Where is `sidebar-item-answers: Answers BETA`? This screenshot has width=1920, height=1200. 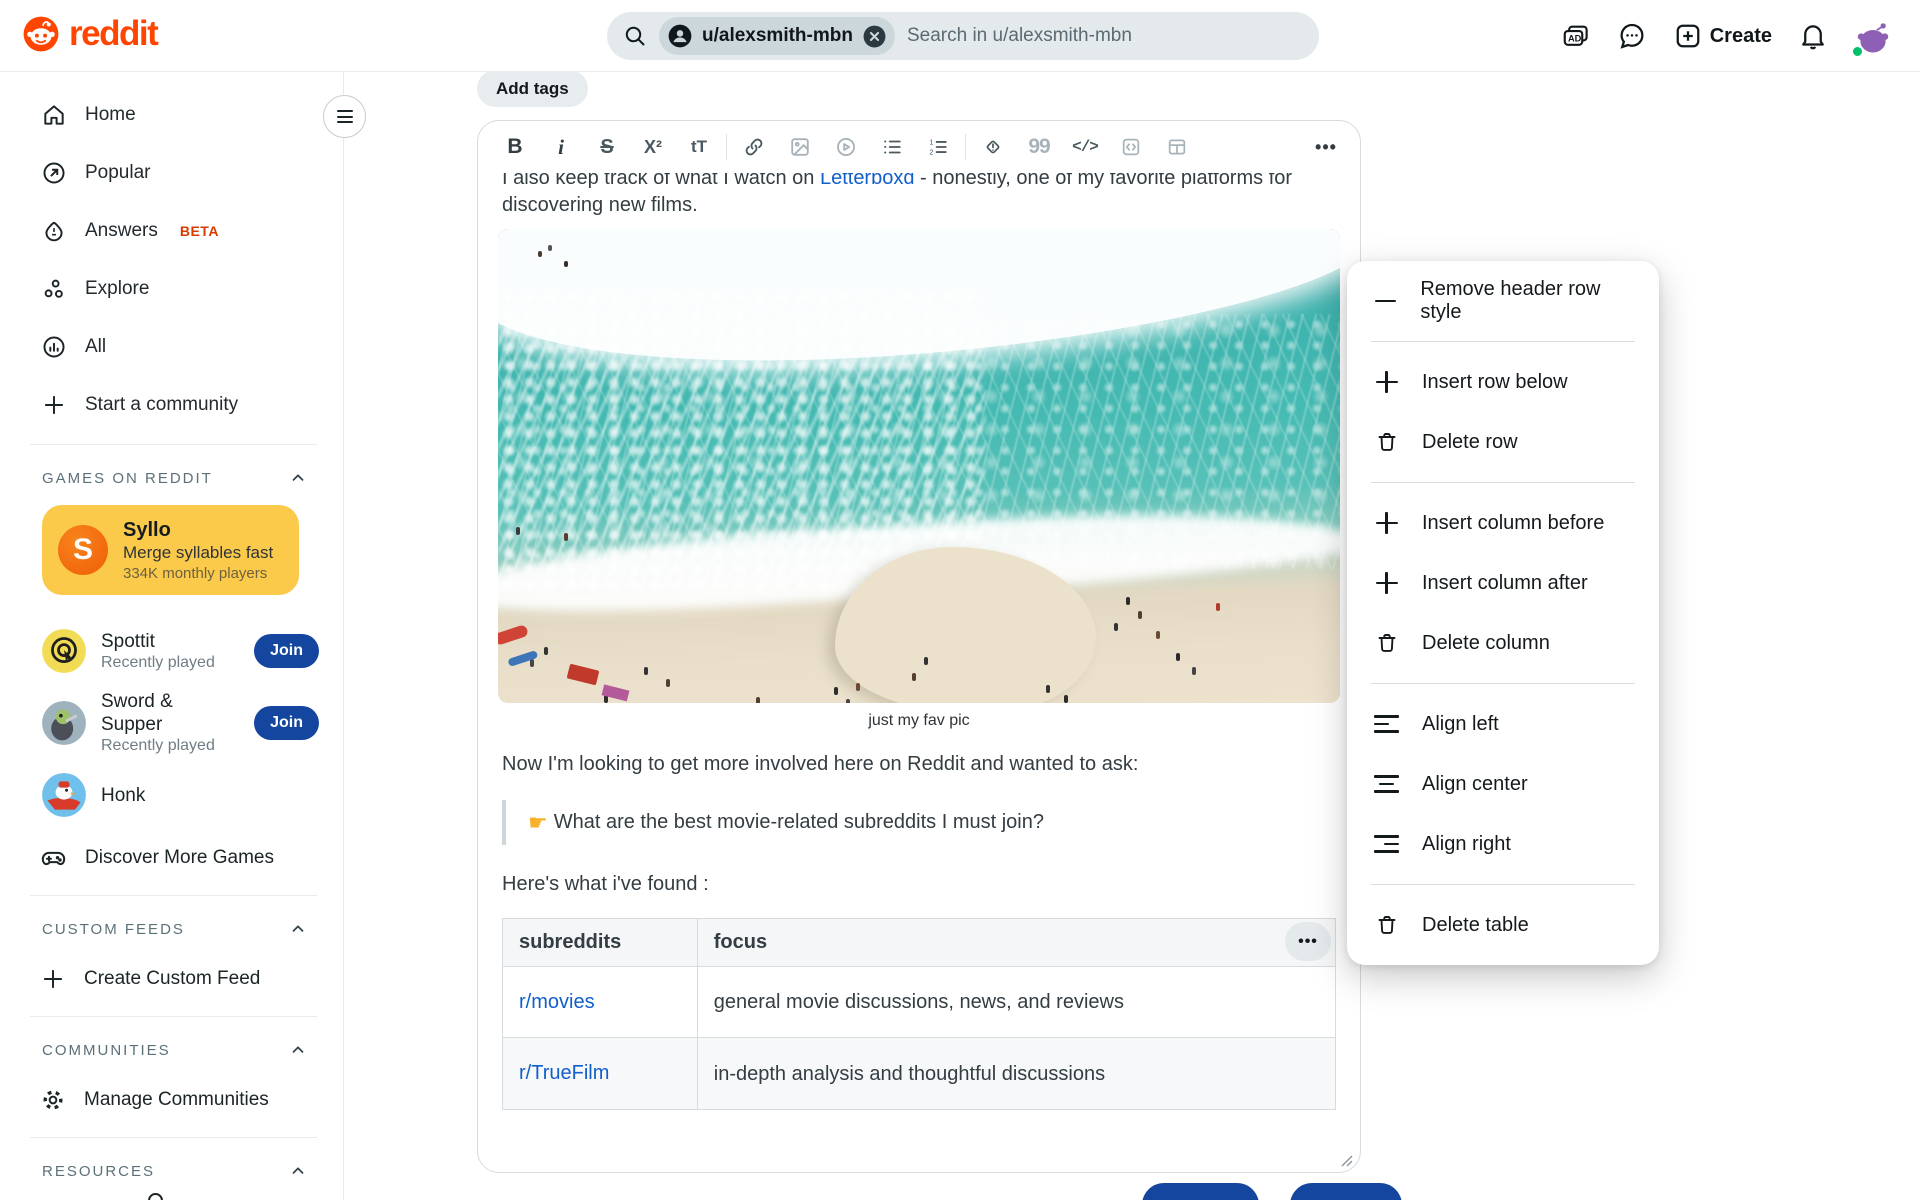 sidebar-item-answers: Answers BETA is located at coordinates (173, 231).